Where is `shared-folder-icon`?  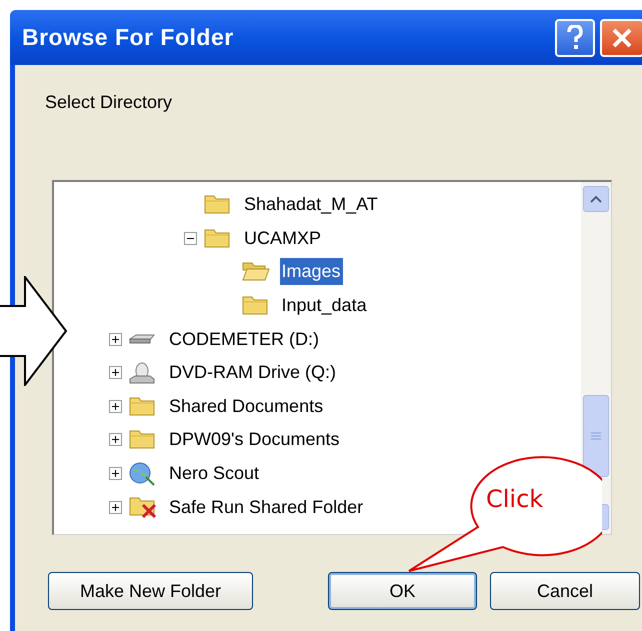 shared-folder-icon is located at coordinates (142, 507).